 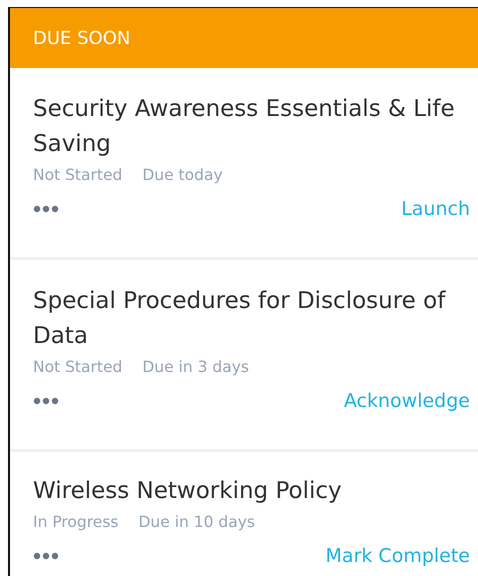 I want to click on due-text: Due in 3 days, so click(x=195, y=367).